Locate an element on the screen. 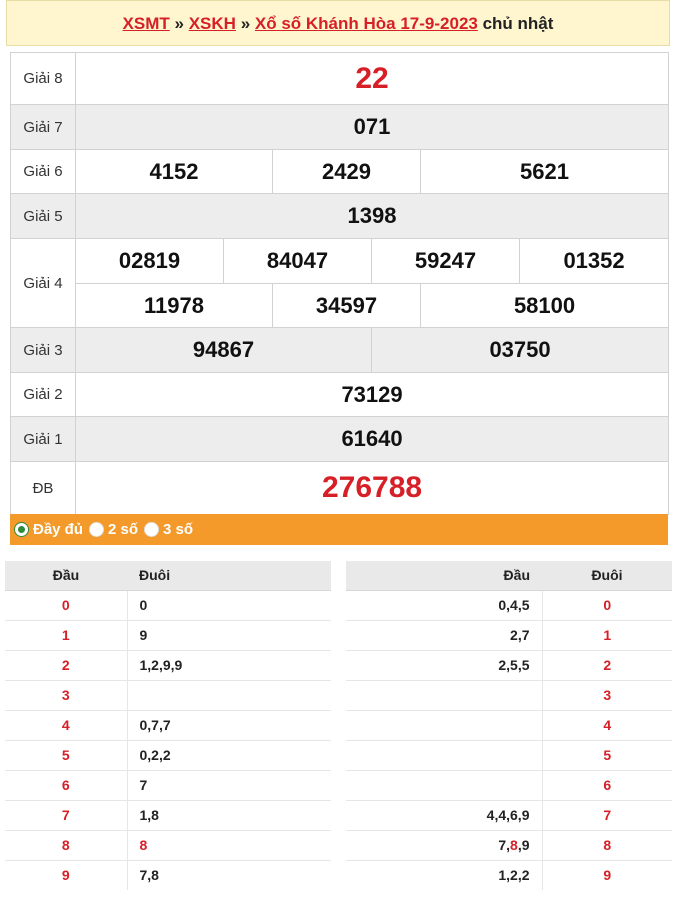 This screenshot has height=900, width=677. table-row: 2 1,2,9,9 is located at coordinates (168, 664).